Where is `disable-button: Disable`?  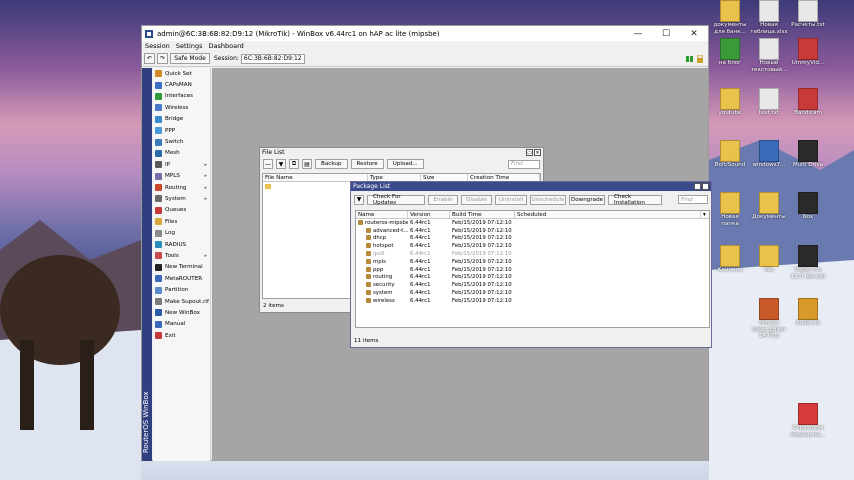
disable-button: Disable is located at coordinates (476, 199).